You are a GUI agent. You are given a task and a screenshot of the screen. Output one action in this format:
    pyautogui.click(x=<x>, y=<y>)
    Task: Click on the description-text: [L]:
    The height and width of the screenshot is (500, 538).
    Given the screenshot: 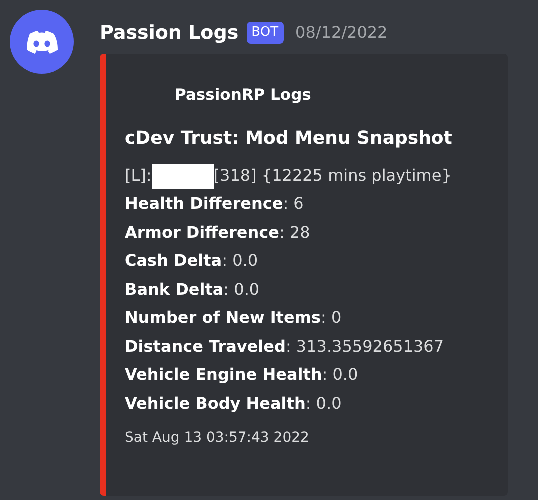 What is the action you would take?
    pyautogui.click(x=138, y=176)
    